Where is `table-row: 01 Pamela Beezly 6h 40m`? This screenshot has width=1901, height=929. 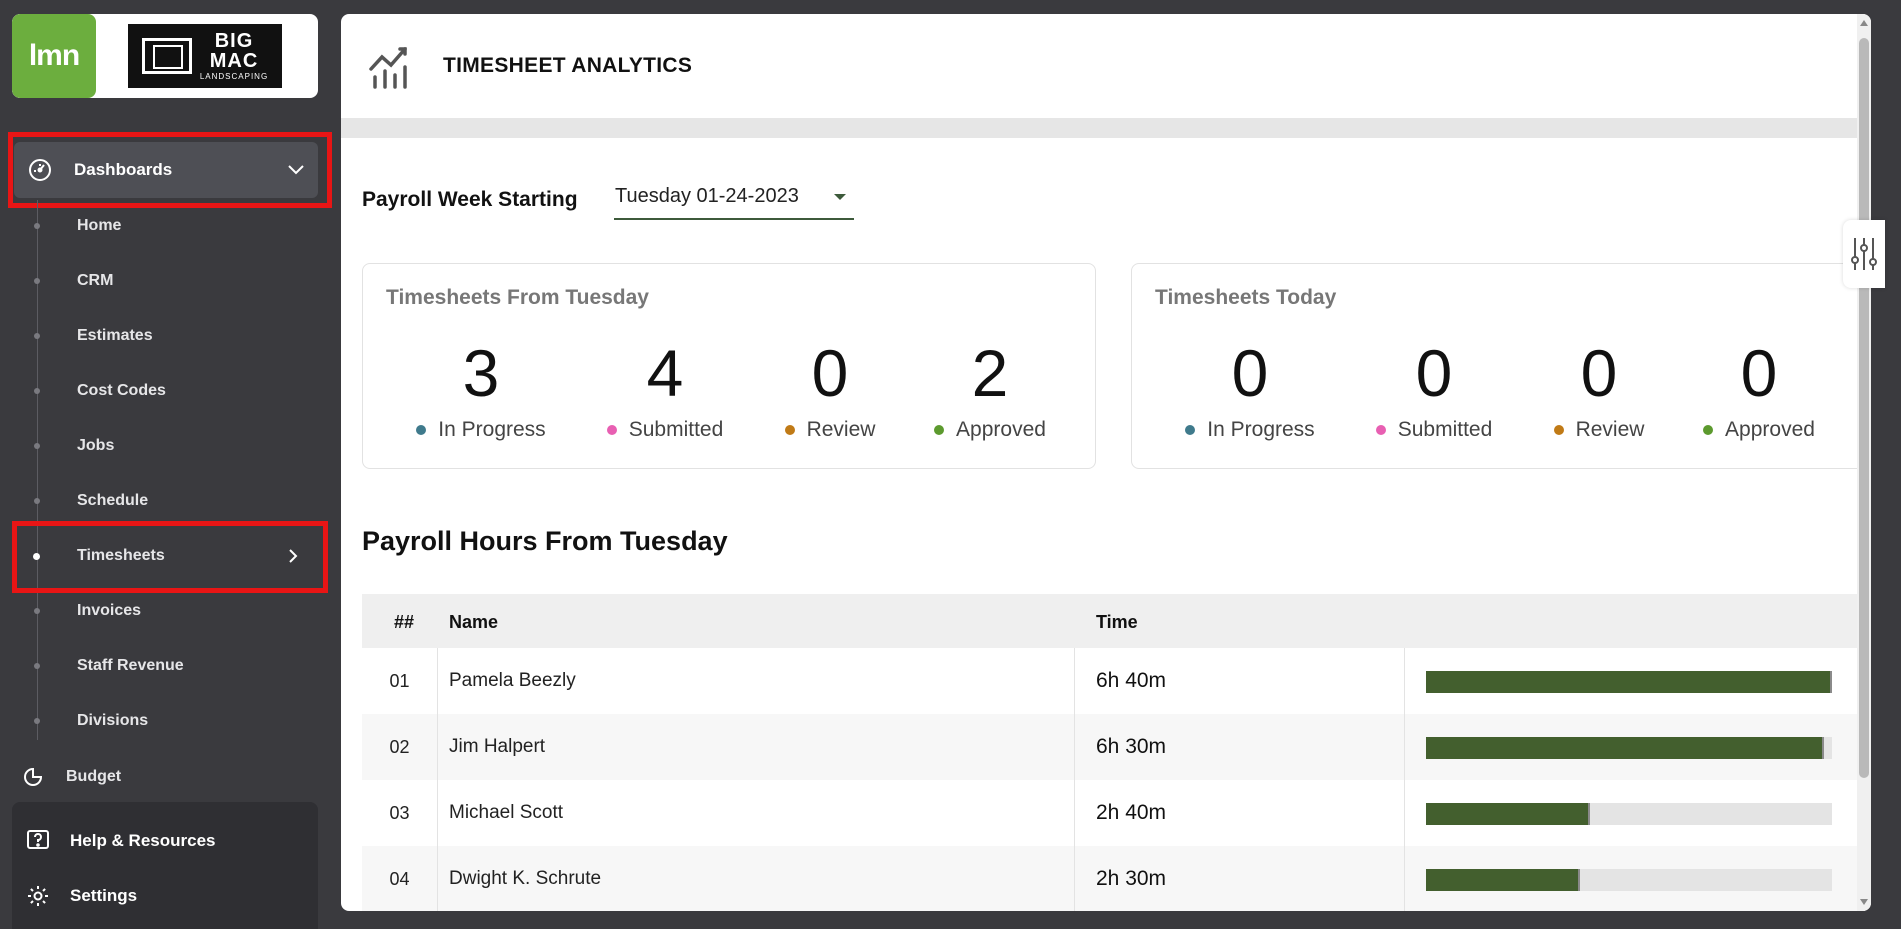 table-row: 01 Pamela Beezly 6h 40m is located at coordinates (1113, 681).